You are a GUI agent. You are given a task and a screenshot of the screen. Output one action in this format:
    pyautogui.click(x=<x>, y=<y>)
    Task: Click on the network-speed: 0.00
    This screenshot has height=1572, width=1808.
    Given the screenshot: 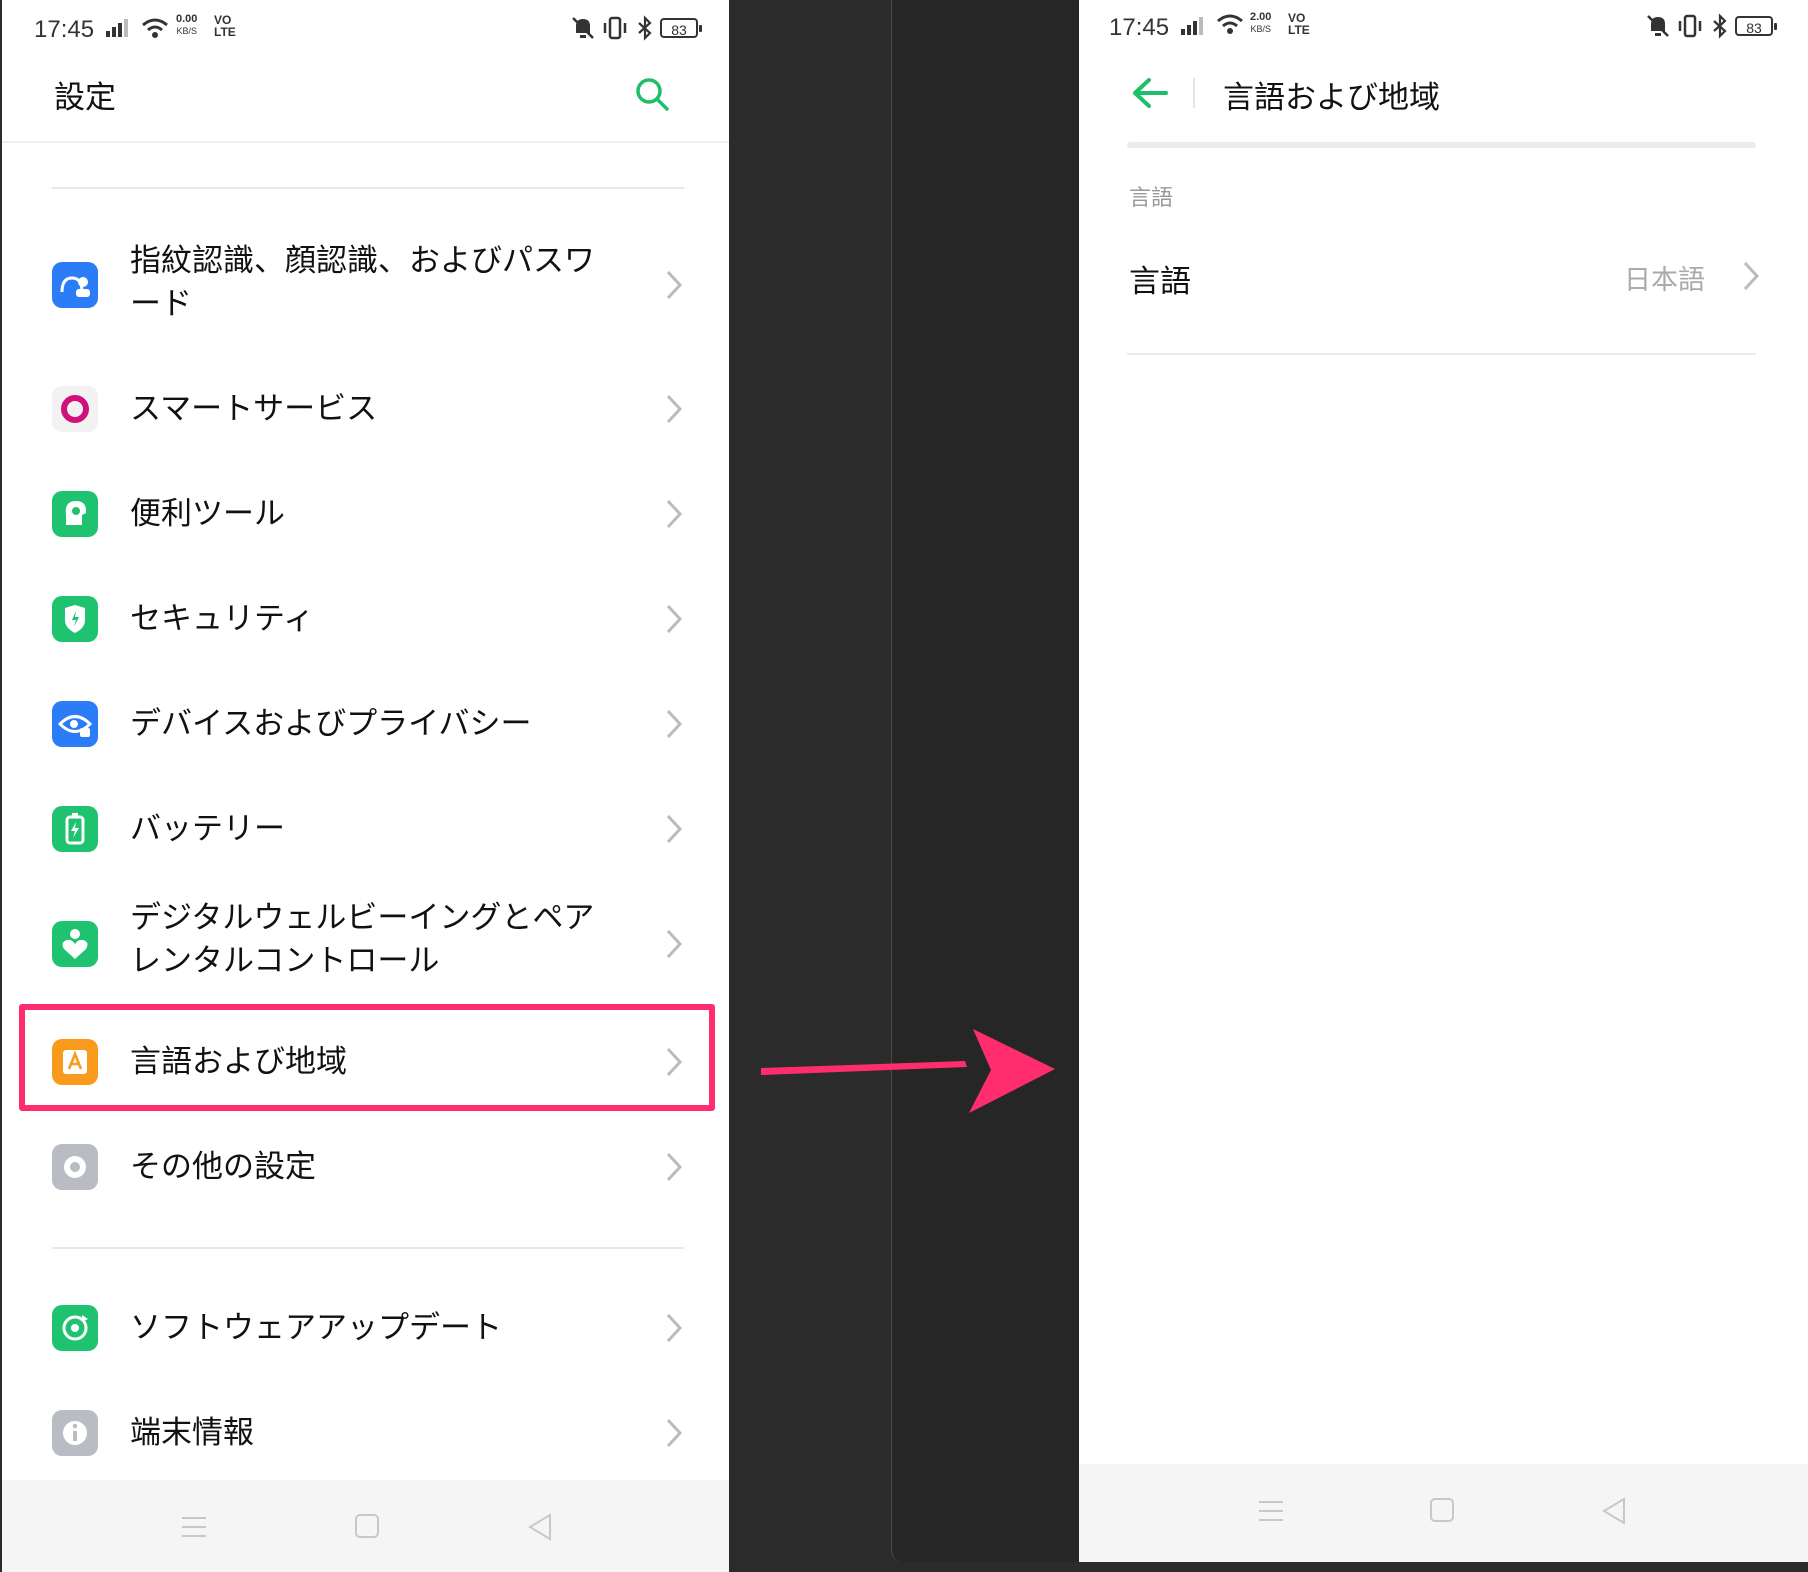 What is the action you would take?
    pyautogui.click(x=187, y=19)
    